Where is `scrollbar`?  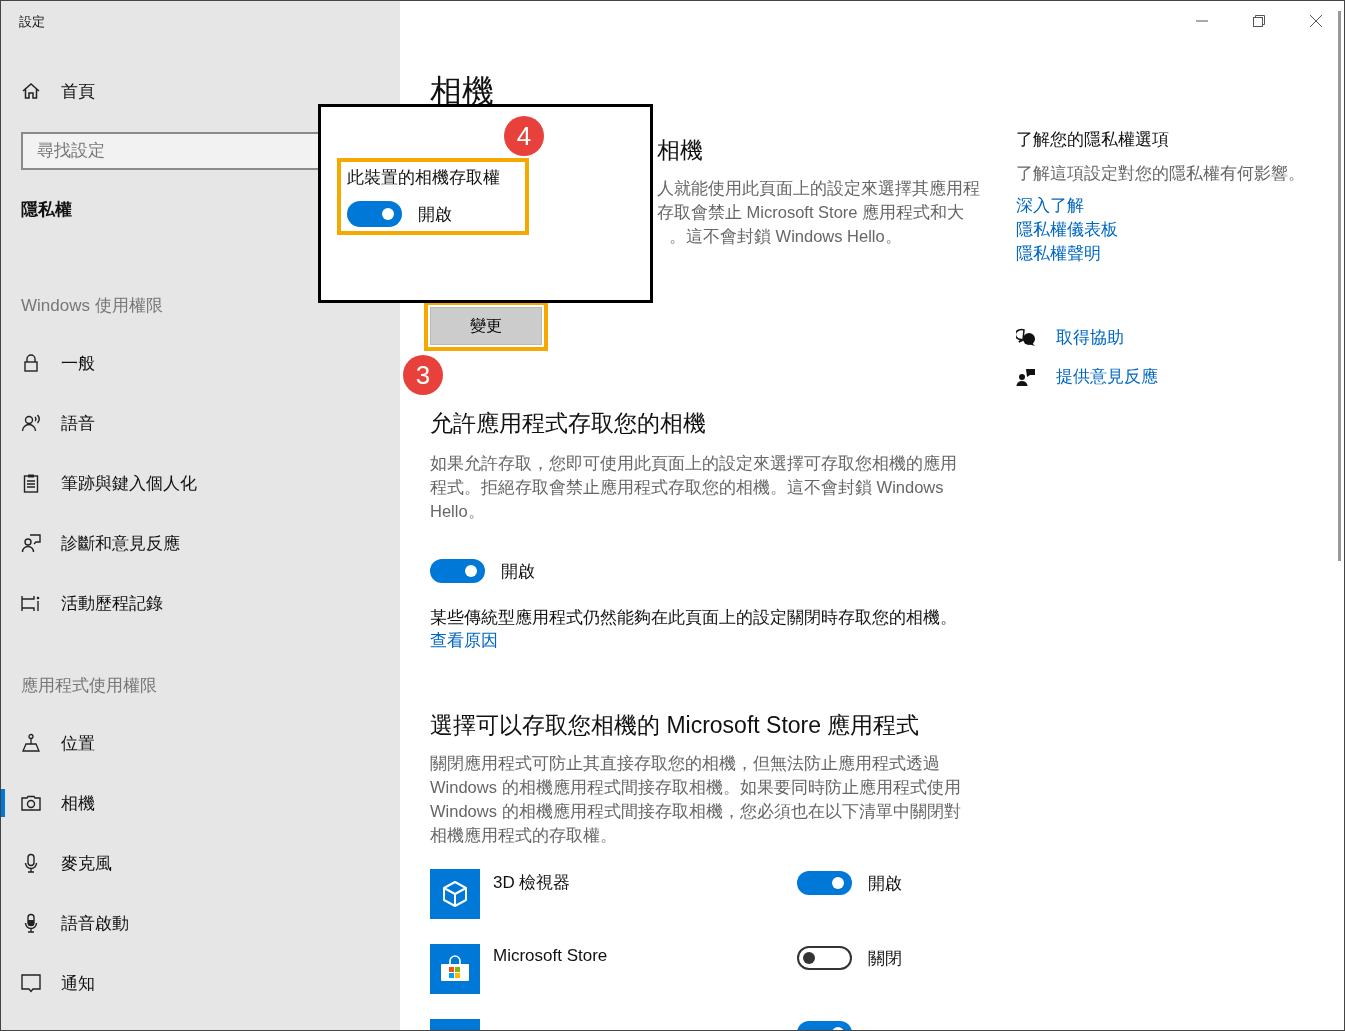 scrollbar is located at coordinates (1339, 286).